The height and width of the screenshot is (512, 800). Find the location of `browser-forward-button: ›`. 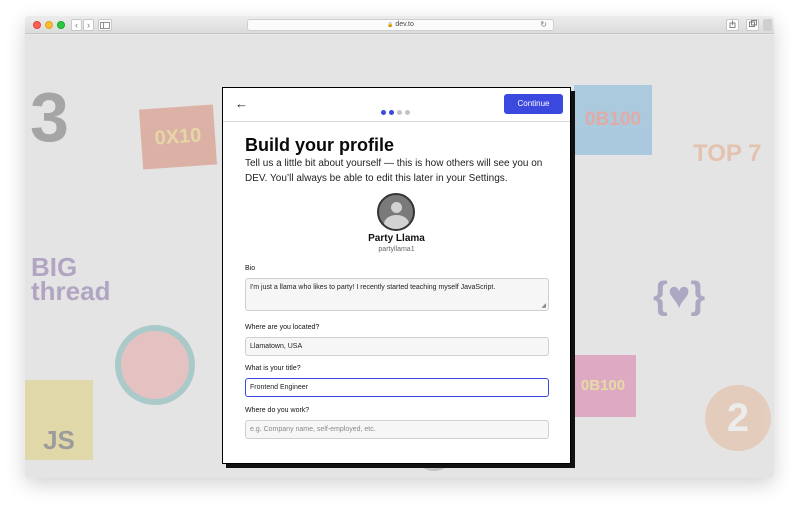

browser-forward-button: › is located at coordinates (88, 25).